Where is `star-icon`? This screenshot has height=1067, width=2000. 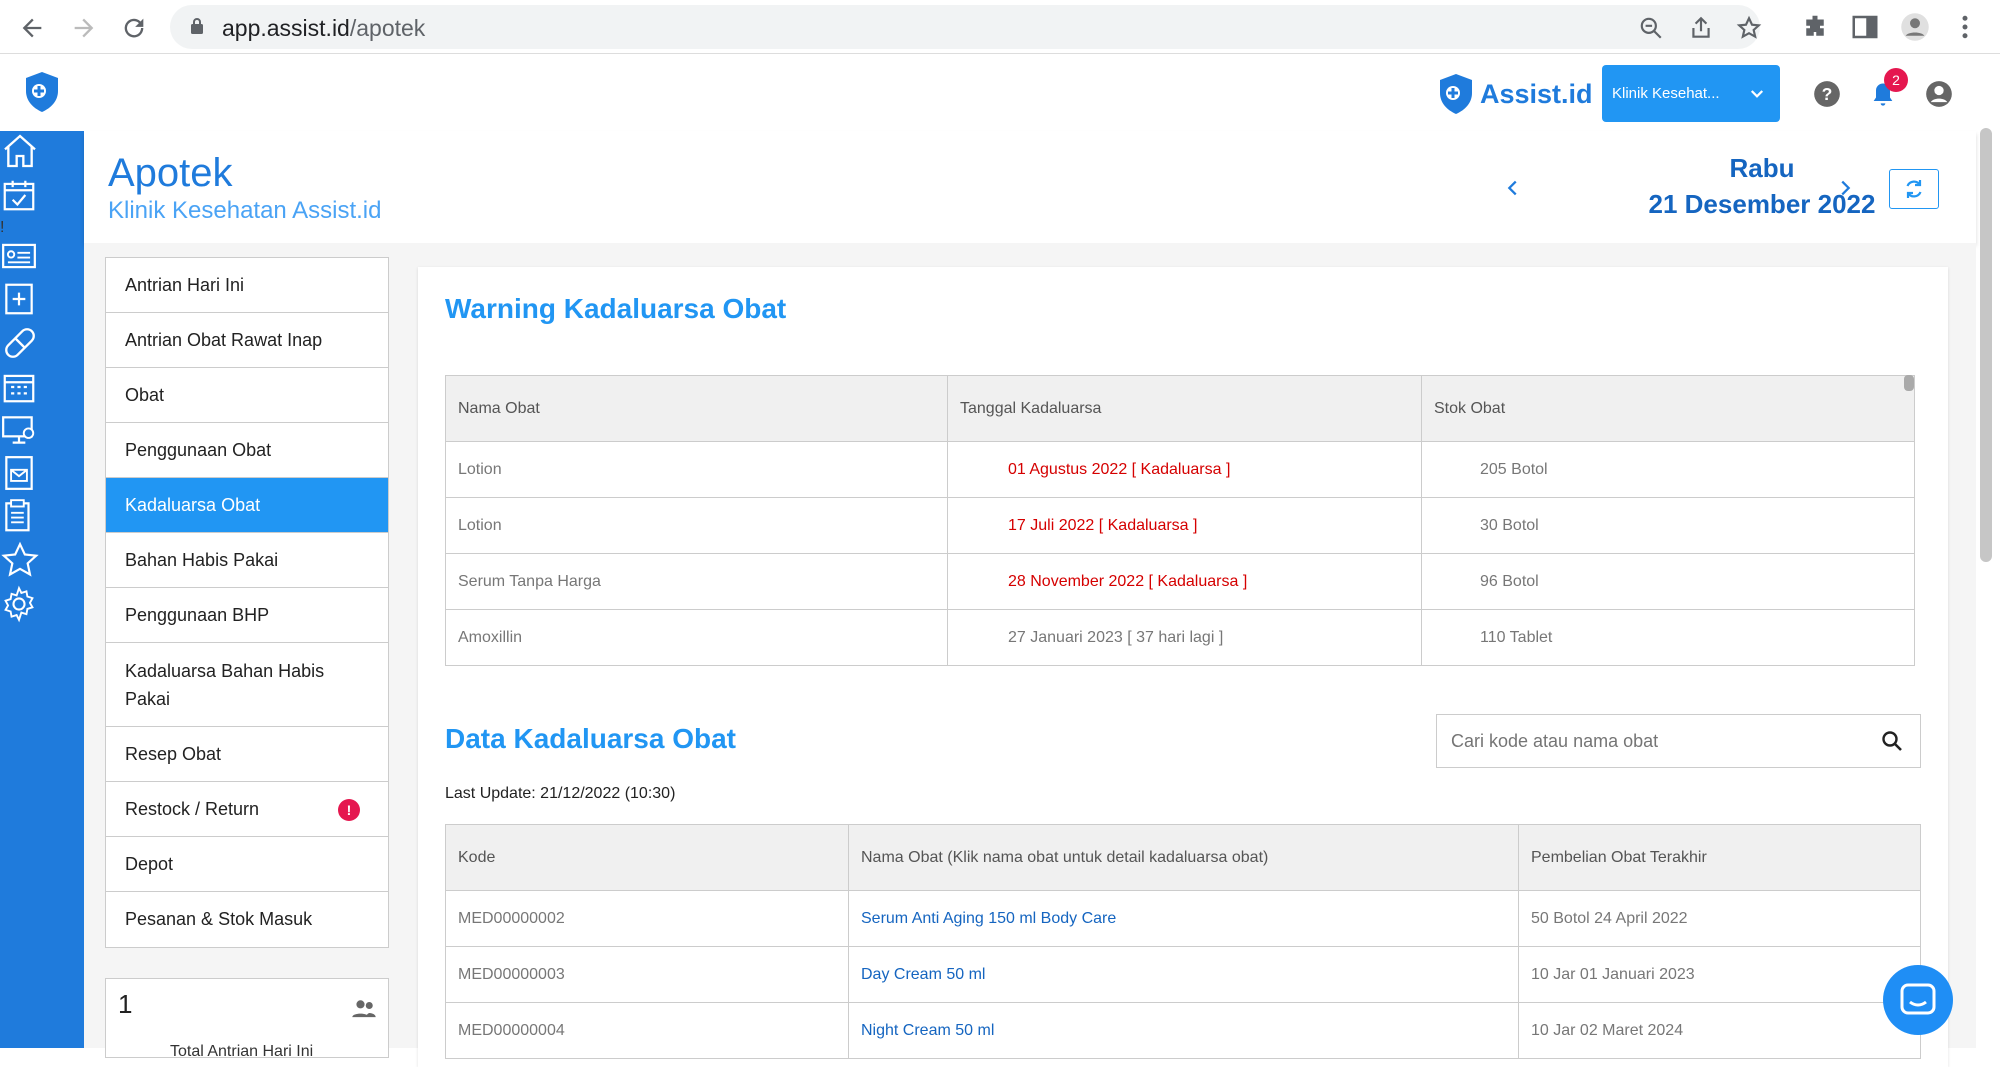 star-icon is located at coordinates (1749, 28).